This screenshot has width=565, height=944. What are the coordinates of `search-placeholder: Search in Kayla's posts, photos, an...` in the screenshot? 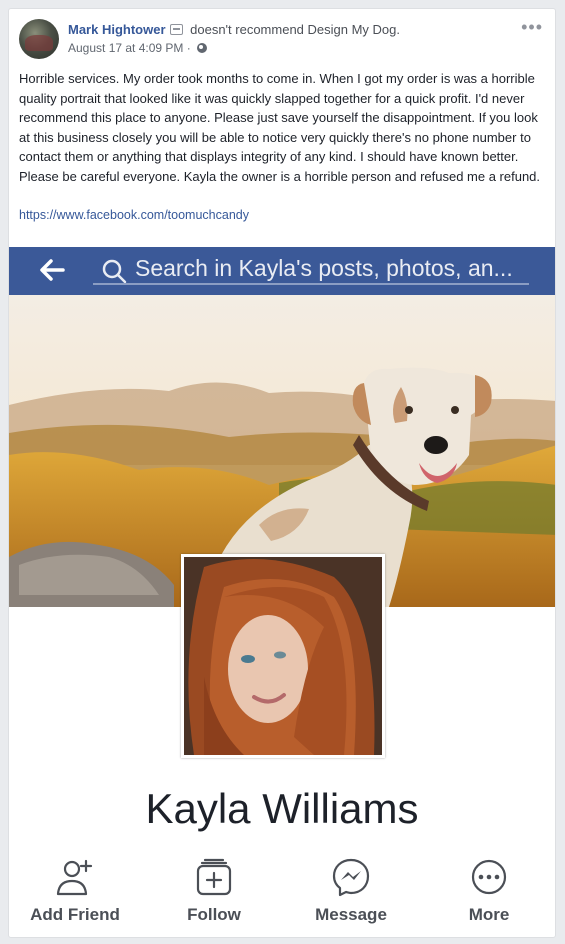 It's located at (324, 268).